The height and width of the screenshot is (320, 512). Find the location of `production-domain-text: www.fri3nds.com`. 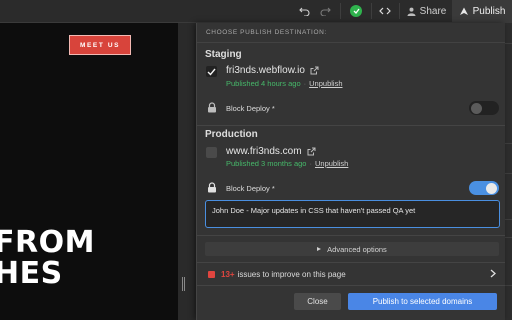

production-domain-text: www.fri3nds.com is located at coordinates (264, 151).